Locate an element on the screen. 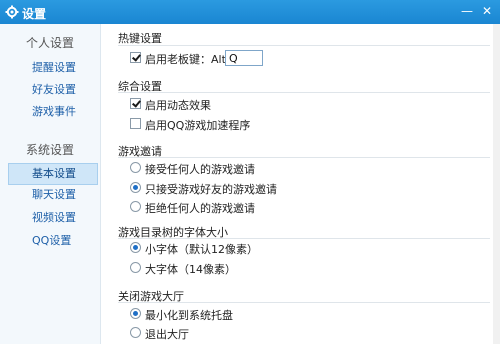 The width and height of the screenshot is (500, 344). sidebar-item-qq: QQ设置 is located at coordinates (50, 241).